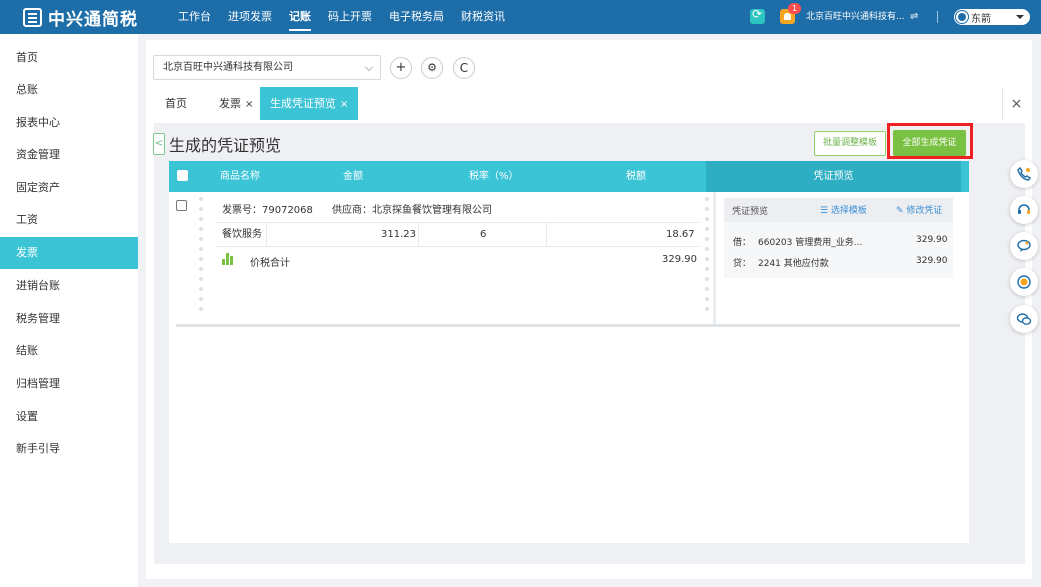 This screenshot has width=1041, height=587. What do you see at coordinates (1016, 104) in the screenshot?
I see `panel-close-button: ×` at bounding box center [1016, 104].